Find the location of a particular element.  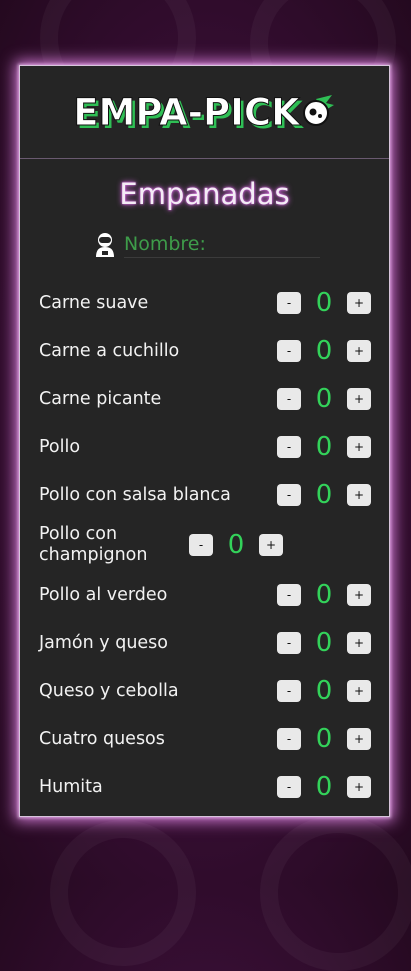

item-label: Carne a cuchillo is located at coordinates (109, 350).